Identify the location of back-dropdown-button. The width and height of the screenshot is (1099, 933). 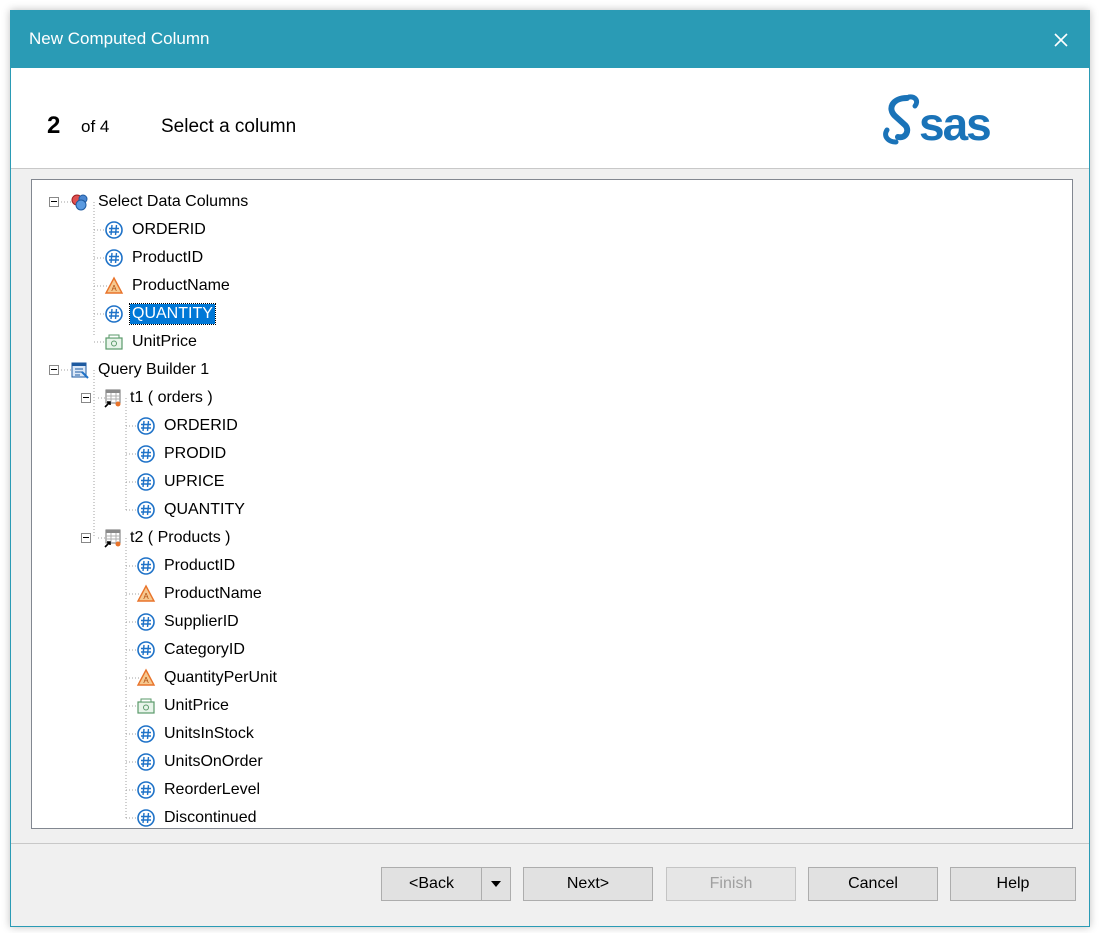
(496, 884).